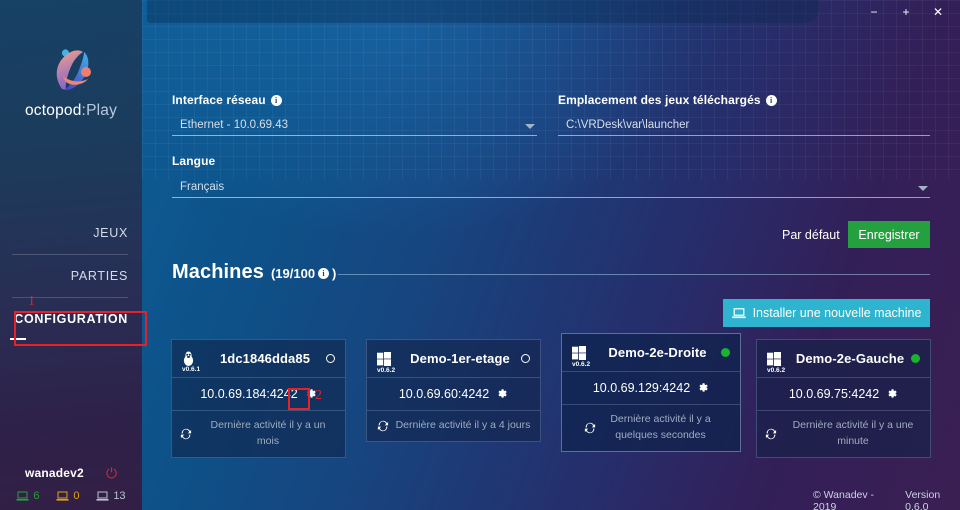 This screenshot has height=510, width=960. I want to click on username-label: wanadev2, so click(54, 473).